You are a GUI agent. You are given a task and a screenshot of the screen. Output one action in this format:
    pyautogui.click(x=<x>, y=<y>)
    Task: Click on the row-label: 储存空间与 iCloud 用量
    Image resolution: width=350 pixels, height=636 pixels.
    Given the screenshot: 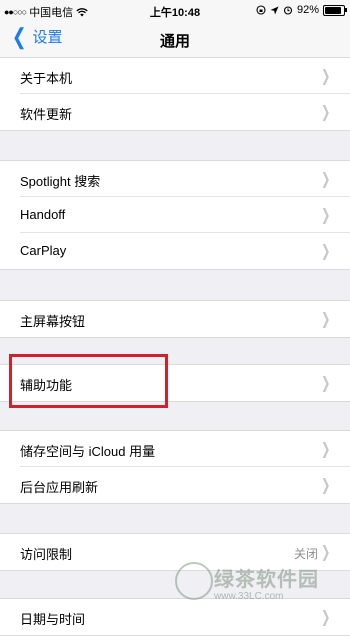 What is the action you would take?
    pyautogui.click(x=88, y=451)
    